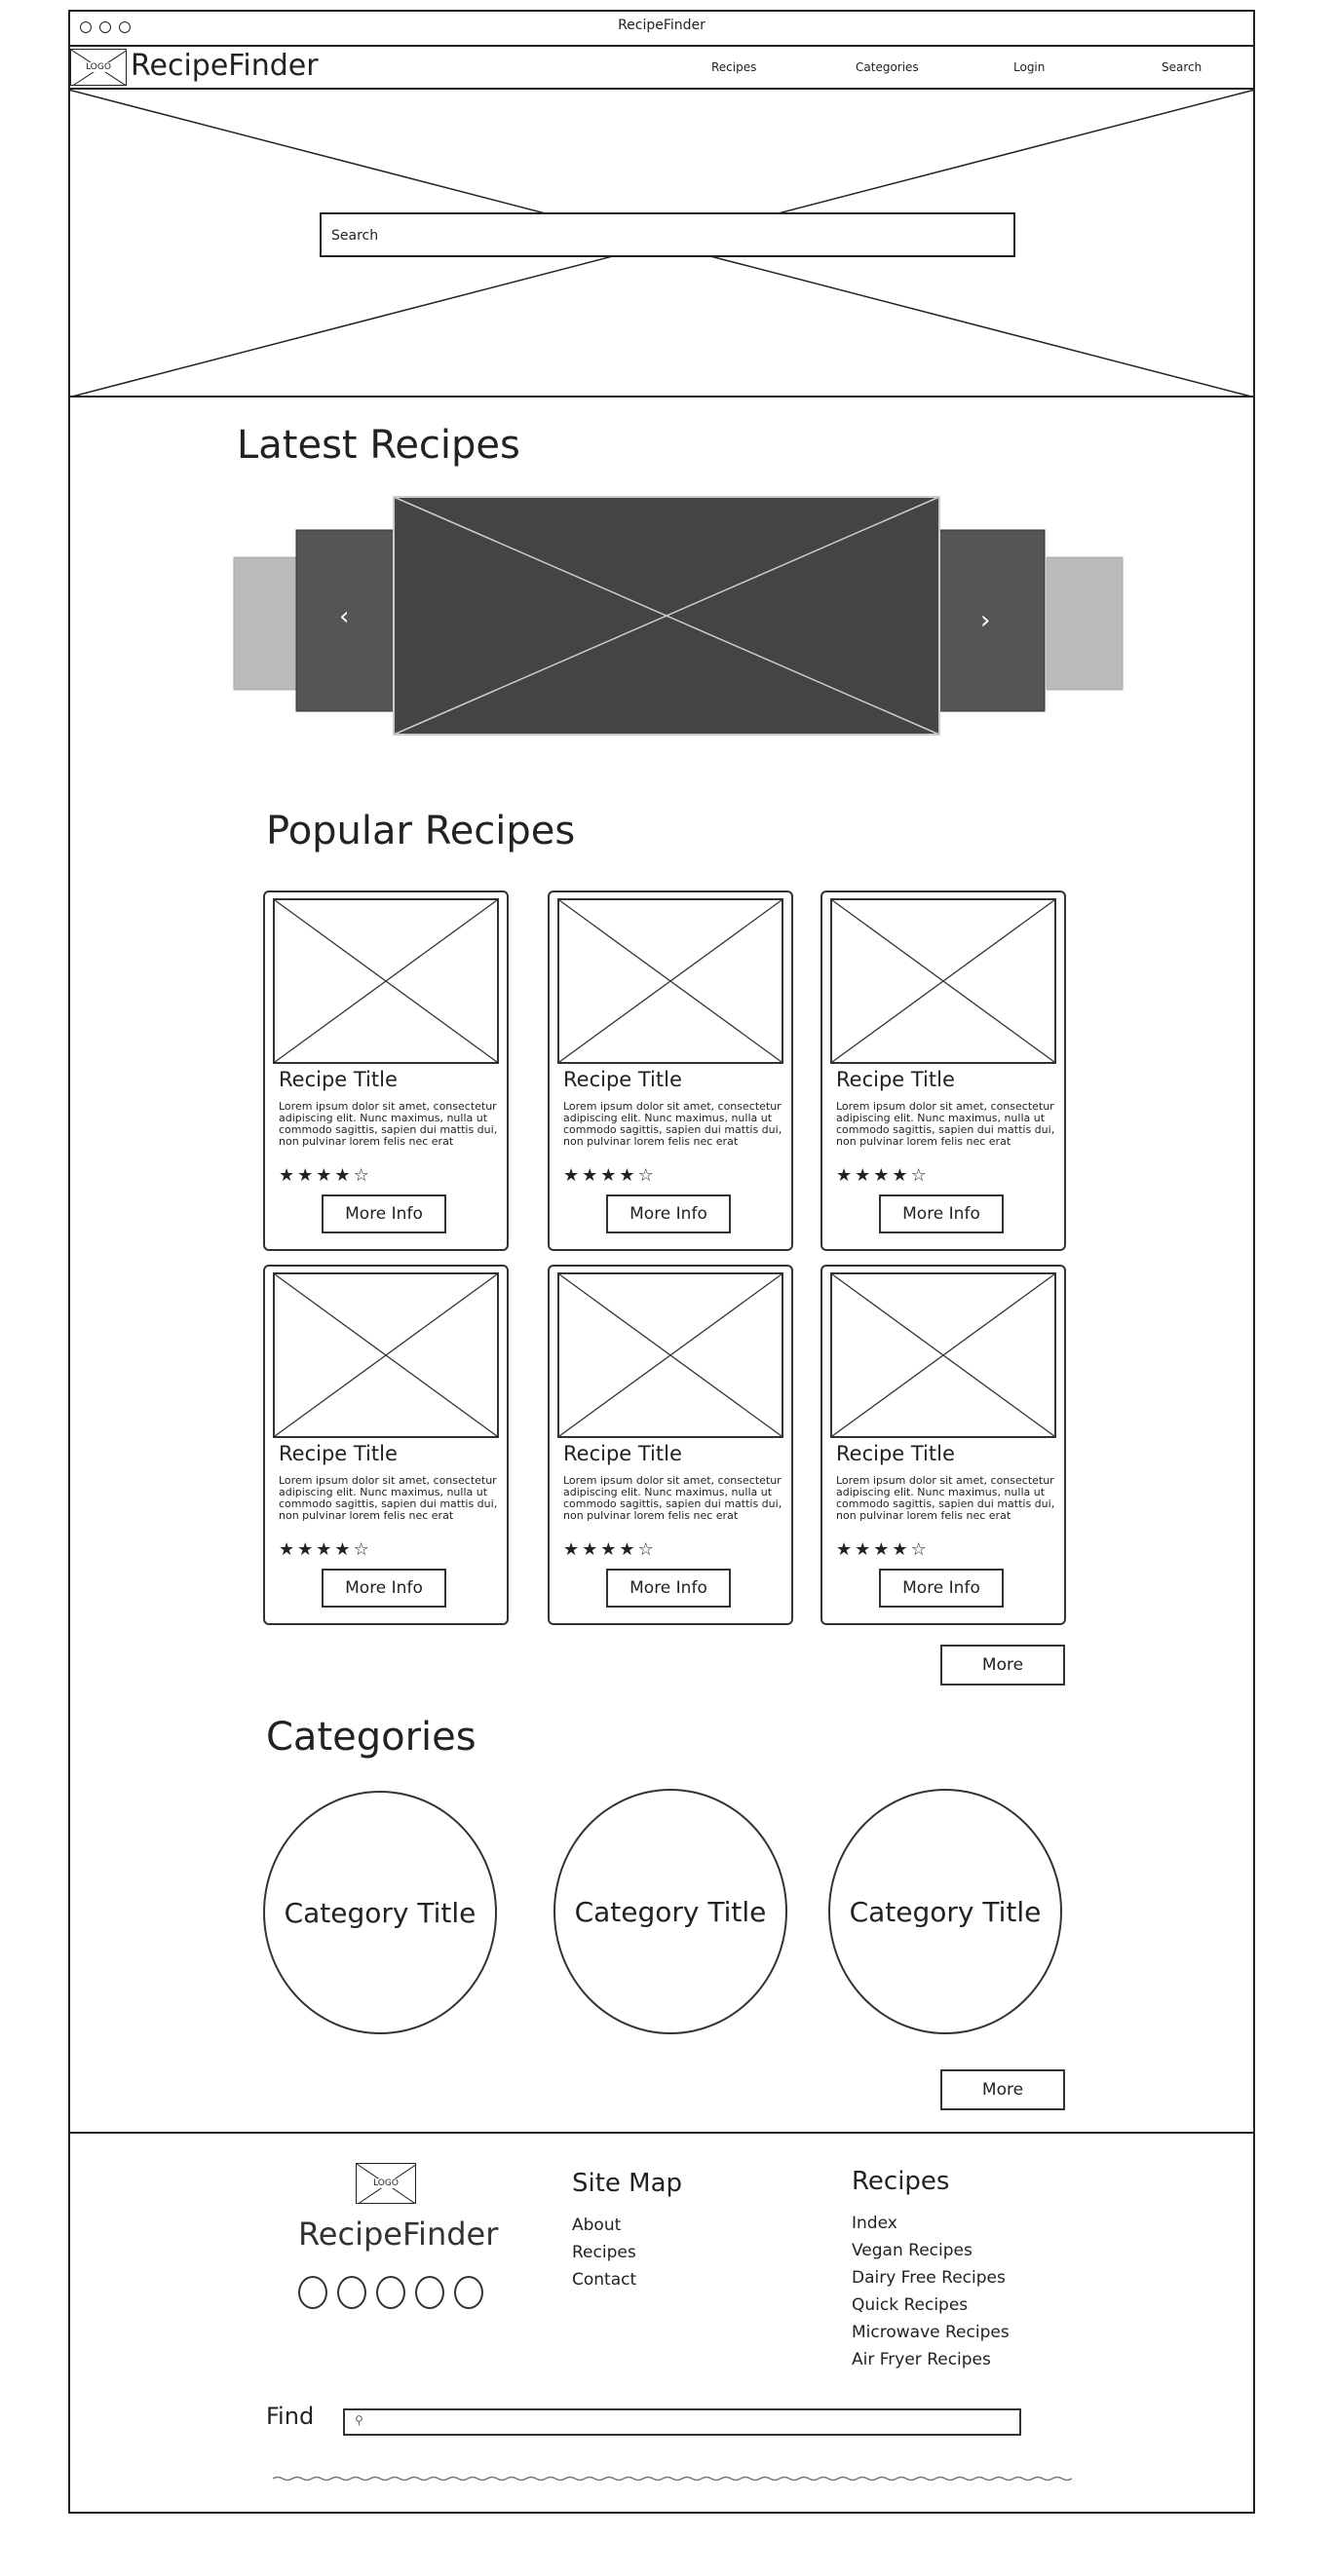 The width and height of the screenshot is (1335, 2576). Describe the element at coordinates (1003, 2089) in the screenshot. I see `categories-more-button: More` at that location.